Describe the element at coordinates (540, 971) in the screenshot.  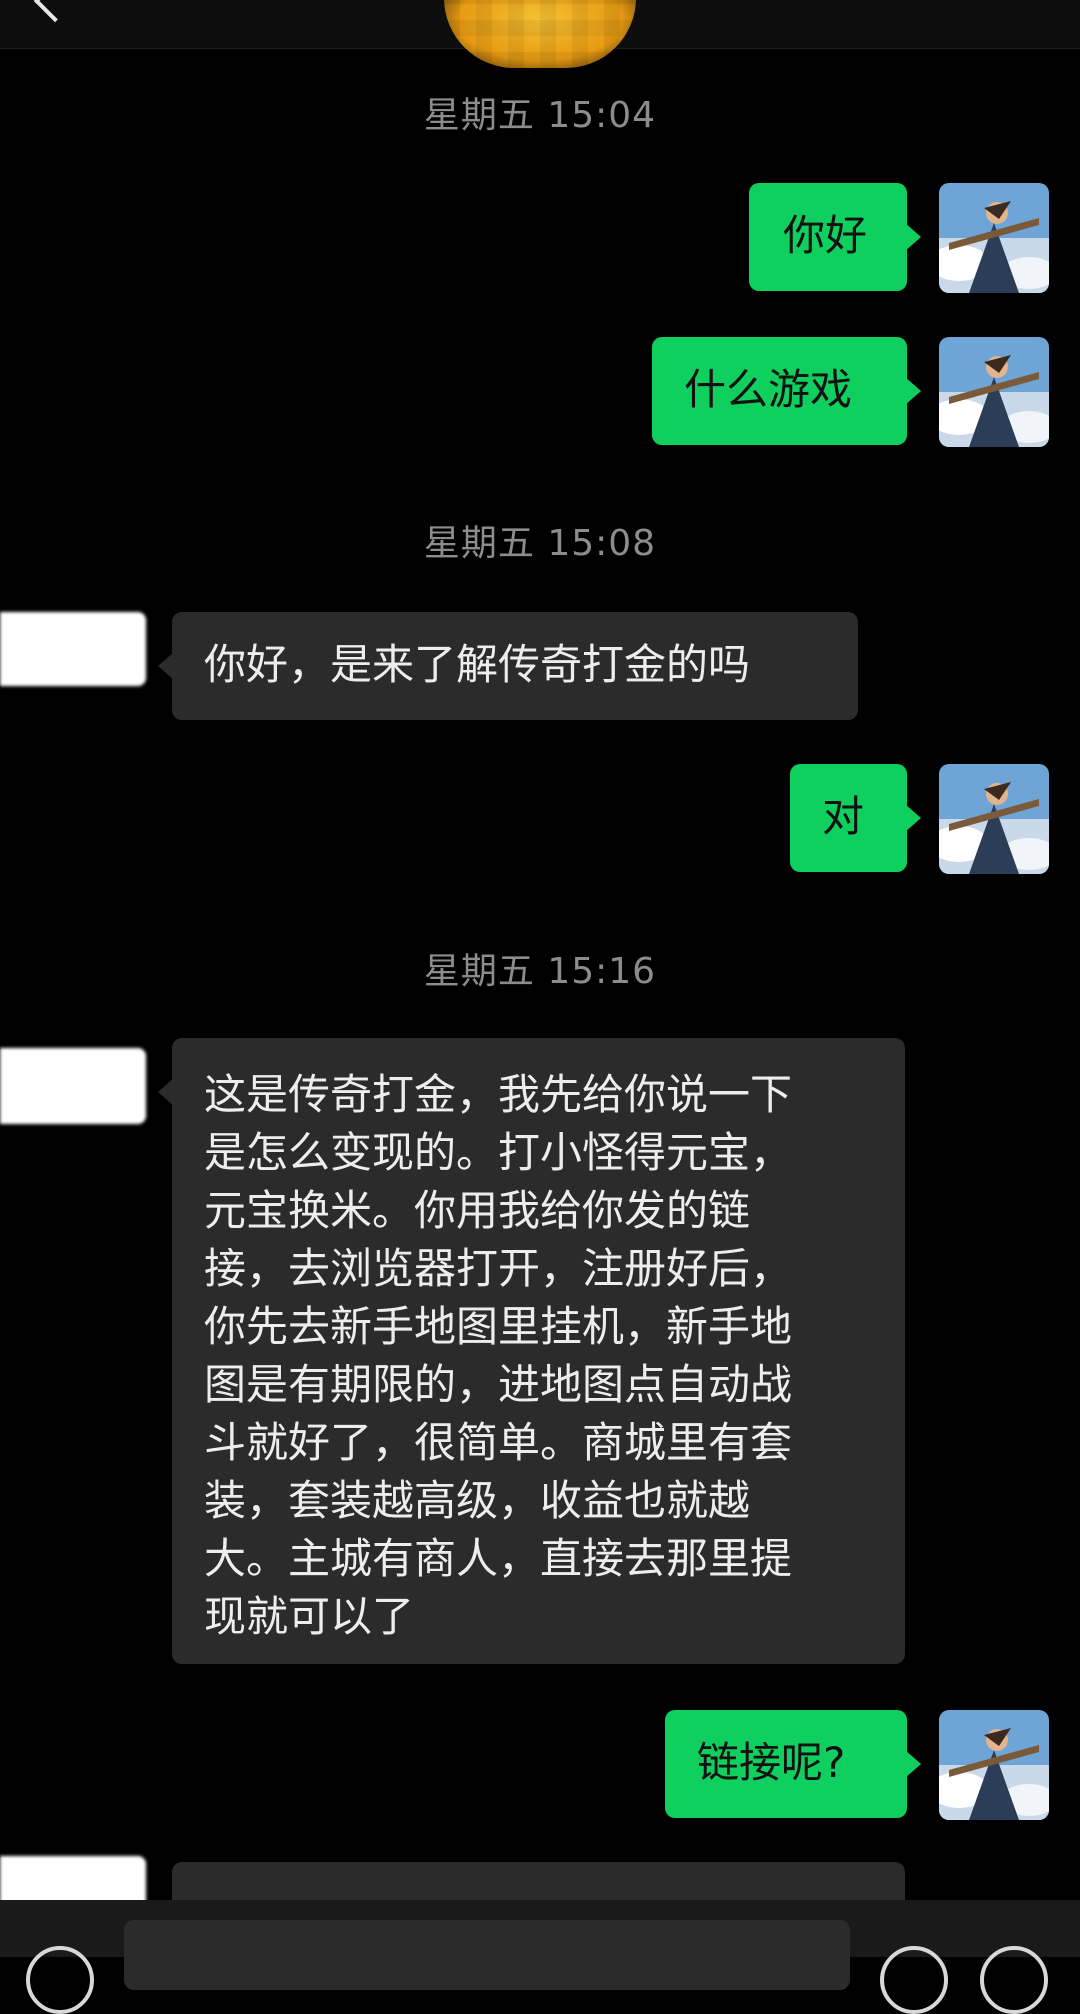
I see `timestamp: 星期五 15:16` at that location.